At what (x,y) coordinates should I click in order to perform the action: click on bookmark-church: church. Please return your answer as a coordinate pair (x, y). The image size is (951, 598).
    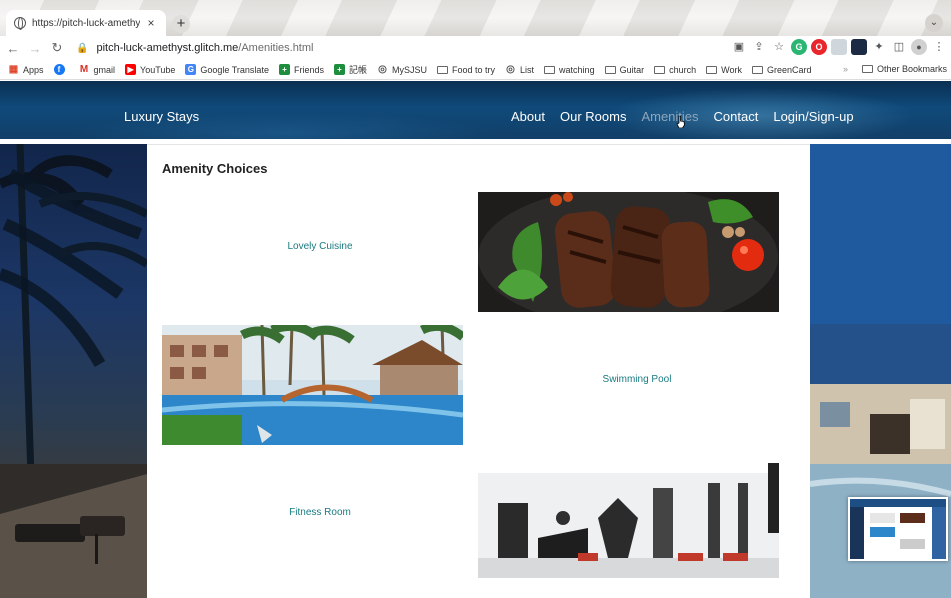
    Looking at the image, I should click on (675, 70).